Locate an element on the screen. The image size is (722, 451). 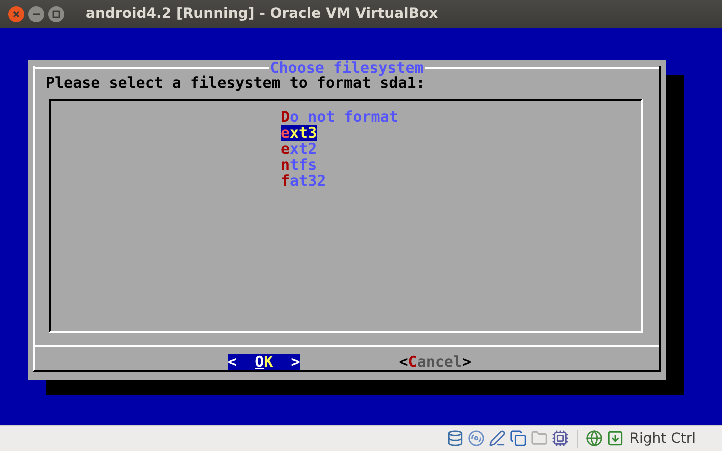
chip-icon is located at coordinates (560, 438).